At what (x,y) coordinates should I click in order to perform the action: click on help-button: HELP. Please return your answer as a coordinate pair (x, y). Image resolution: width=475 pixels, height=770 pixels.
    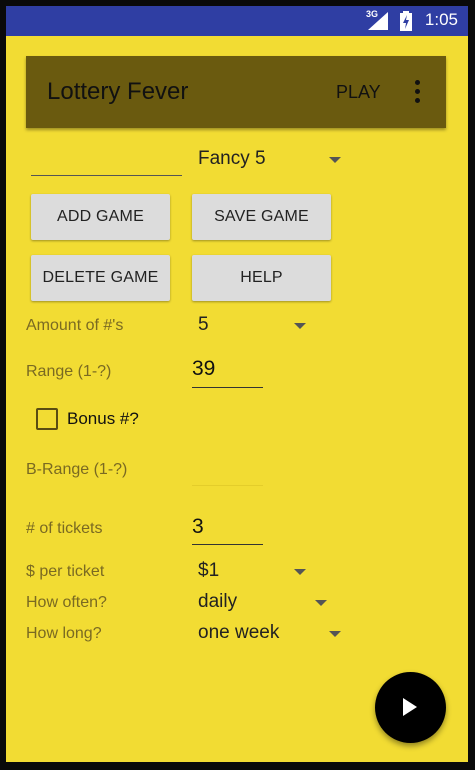
    Looking at the image, I should click on (261, 278).